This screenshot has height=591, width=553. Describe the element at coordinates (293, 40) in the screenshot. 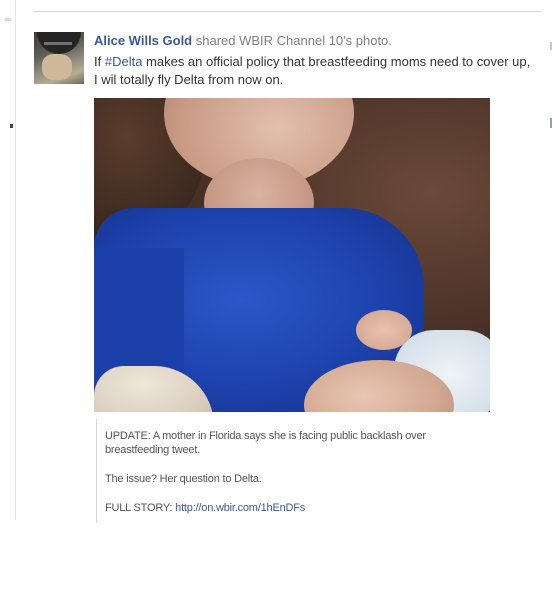

I see `share-action-text: shared WBIR Channel 10's photo.` at that location.